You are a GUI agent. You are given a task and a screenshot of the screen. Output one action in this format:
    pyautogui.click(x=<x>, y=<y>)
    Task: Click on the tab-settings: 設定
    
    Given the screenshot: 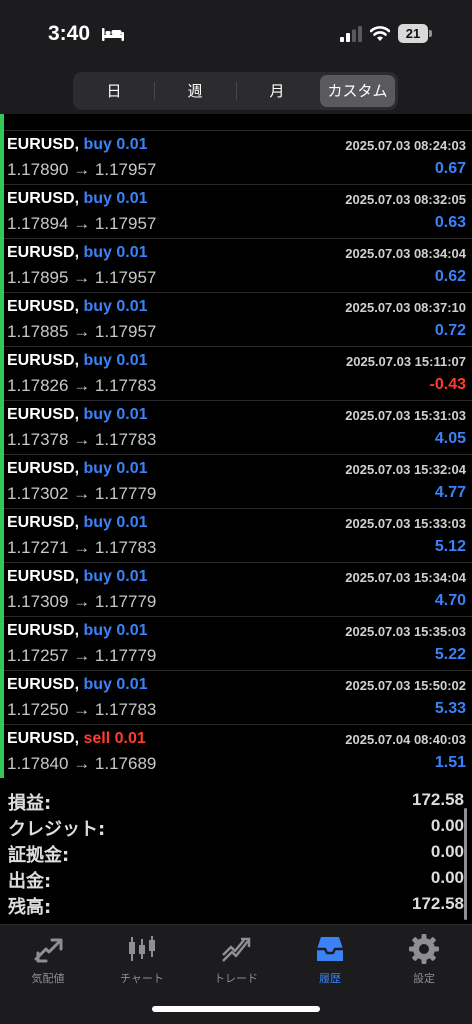 What is the action you would take?
    pyautogui.click(x=424, y=961)
    